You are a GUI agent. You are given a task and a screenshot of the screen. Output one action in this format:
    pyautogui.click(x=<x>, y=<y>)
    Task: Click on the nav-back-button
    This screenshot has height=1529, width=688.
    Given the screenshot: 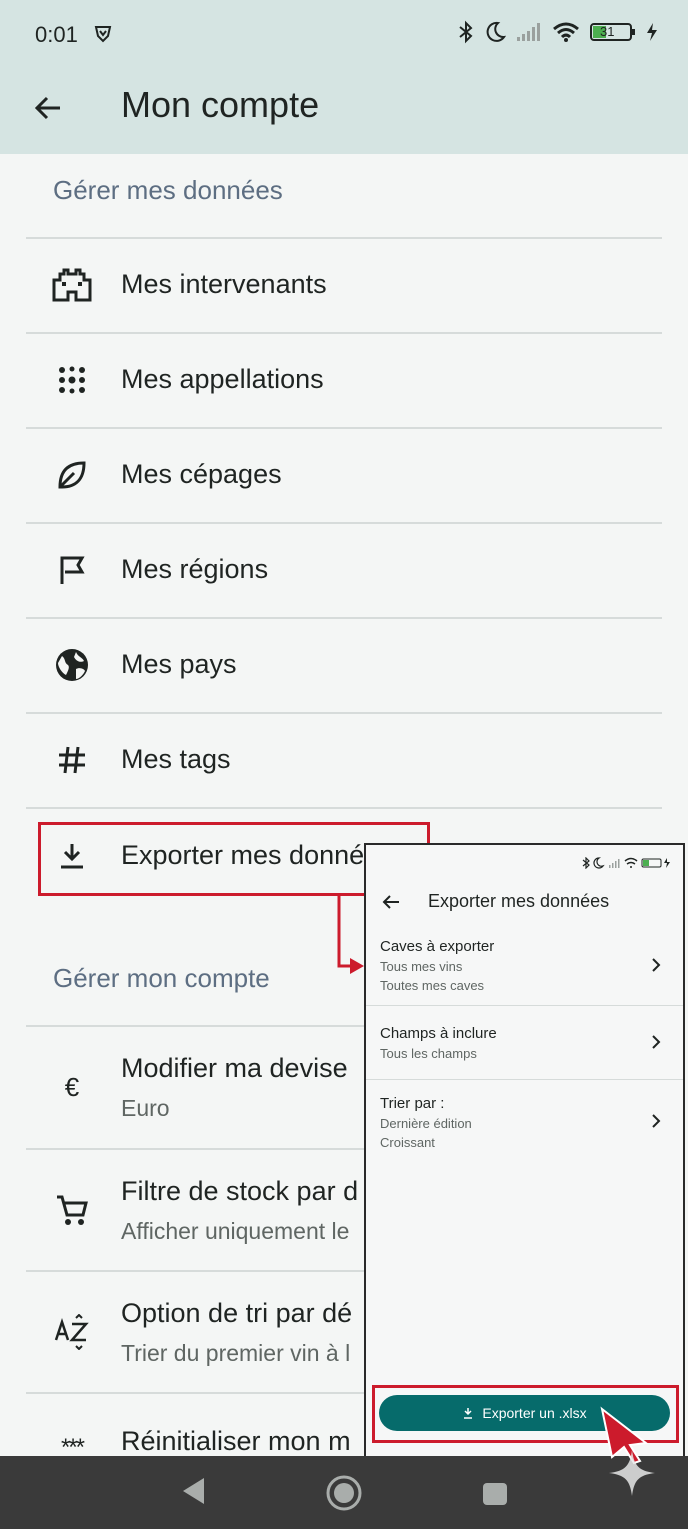 What is the action you would take?
    pyautogui.click(x=193, y=1493)
    